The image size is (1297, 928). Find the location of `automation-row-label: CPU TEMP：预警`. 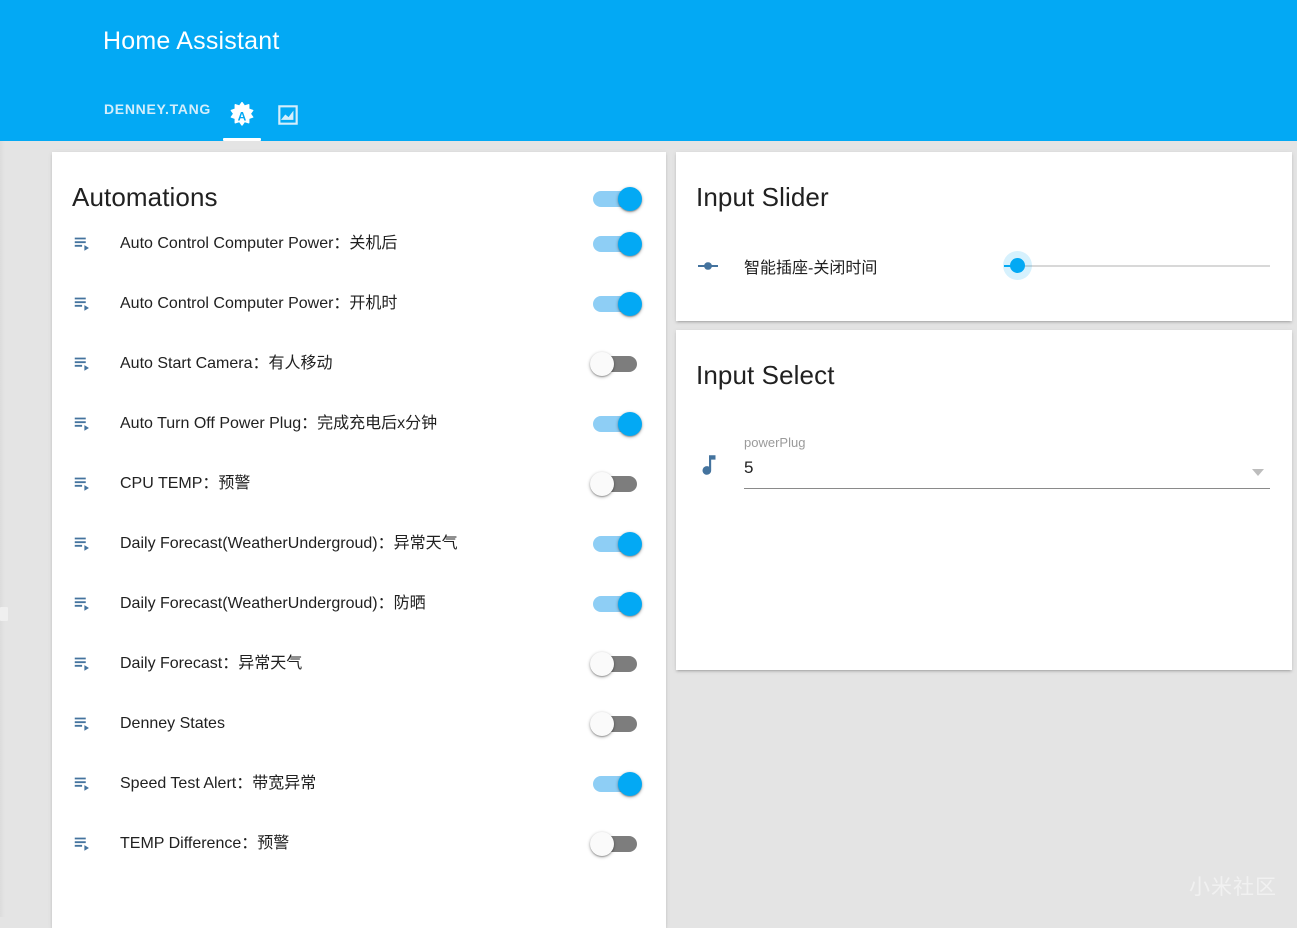

automation-row-label: CPU TEMP：预警 is located at coordinates (185, 483).